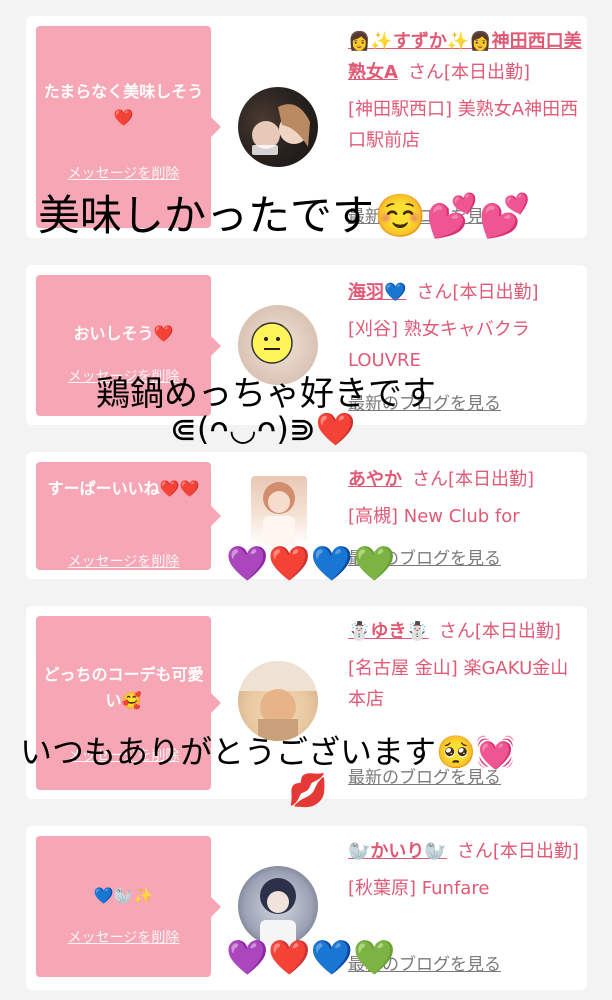 This screenshot has height=1000, width=612. What do you see at coordinates (375, 479) in the screenshot?
I see `cast-name-link: あやか` at bounding box center [375, 479].